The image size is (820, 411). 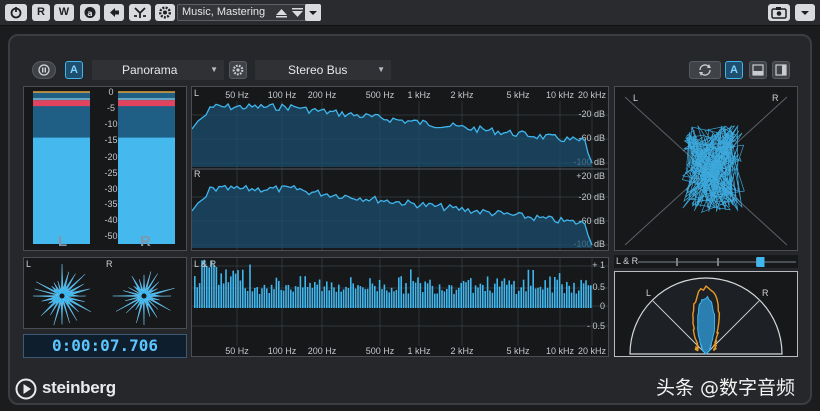 What do you see at coordinates (104, 294) in the screenshot?
I see `phase-scope-display` at bounding box center [104, 294].